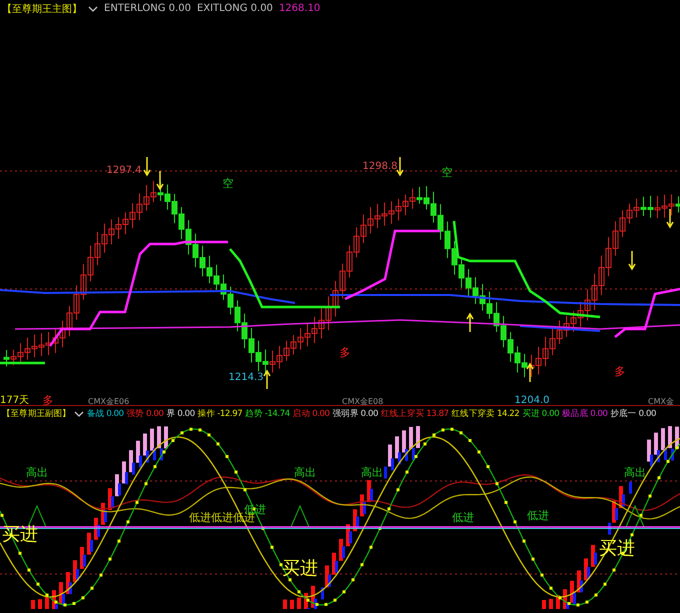 The height and width of the screenshot is (613, 680). What do you see at coordinates (633, 414) in the screenshot?
I see `legend-item: 抄底一 0.00` at bounding box center [633, 414].